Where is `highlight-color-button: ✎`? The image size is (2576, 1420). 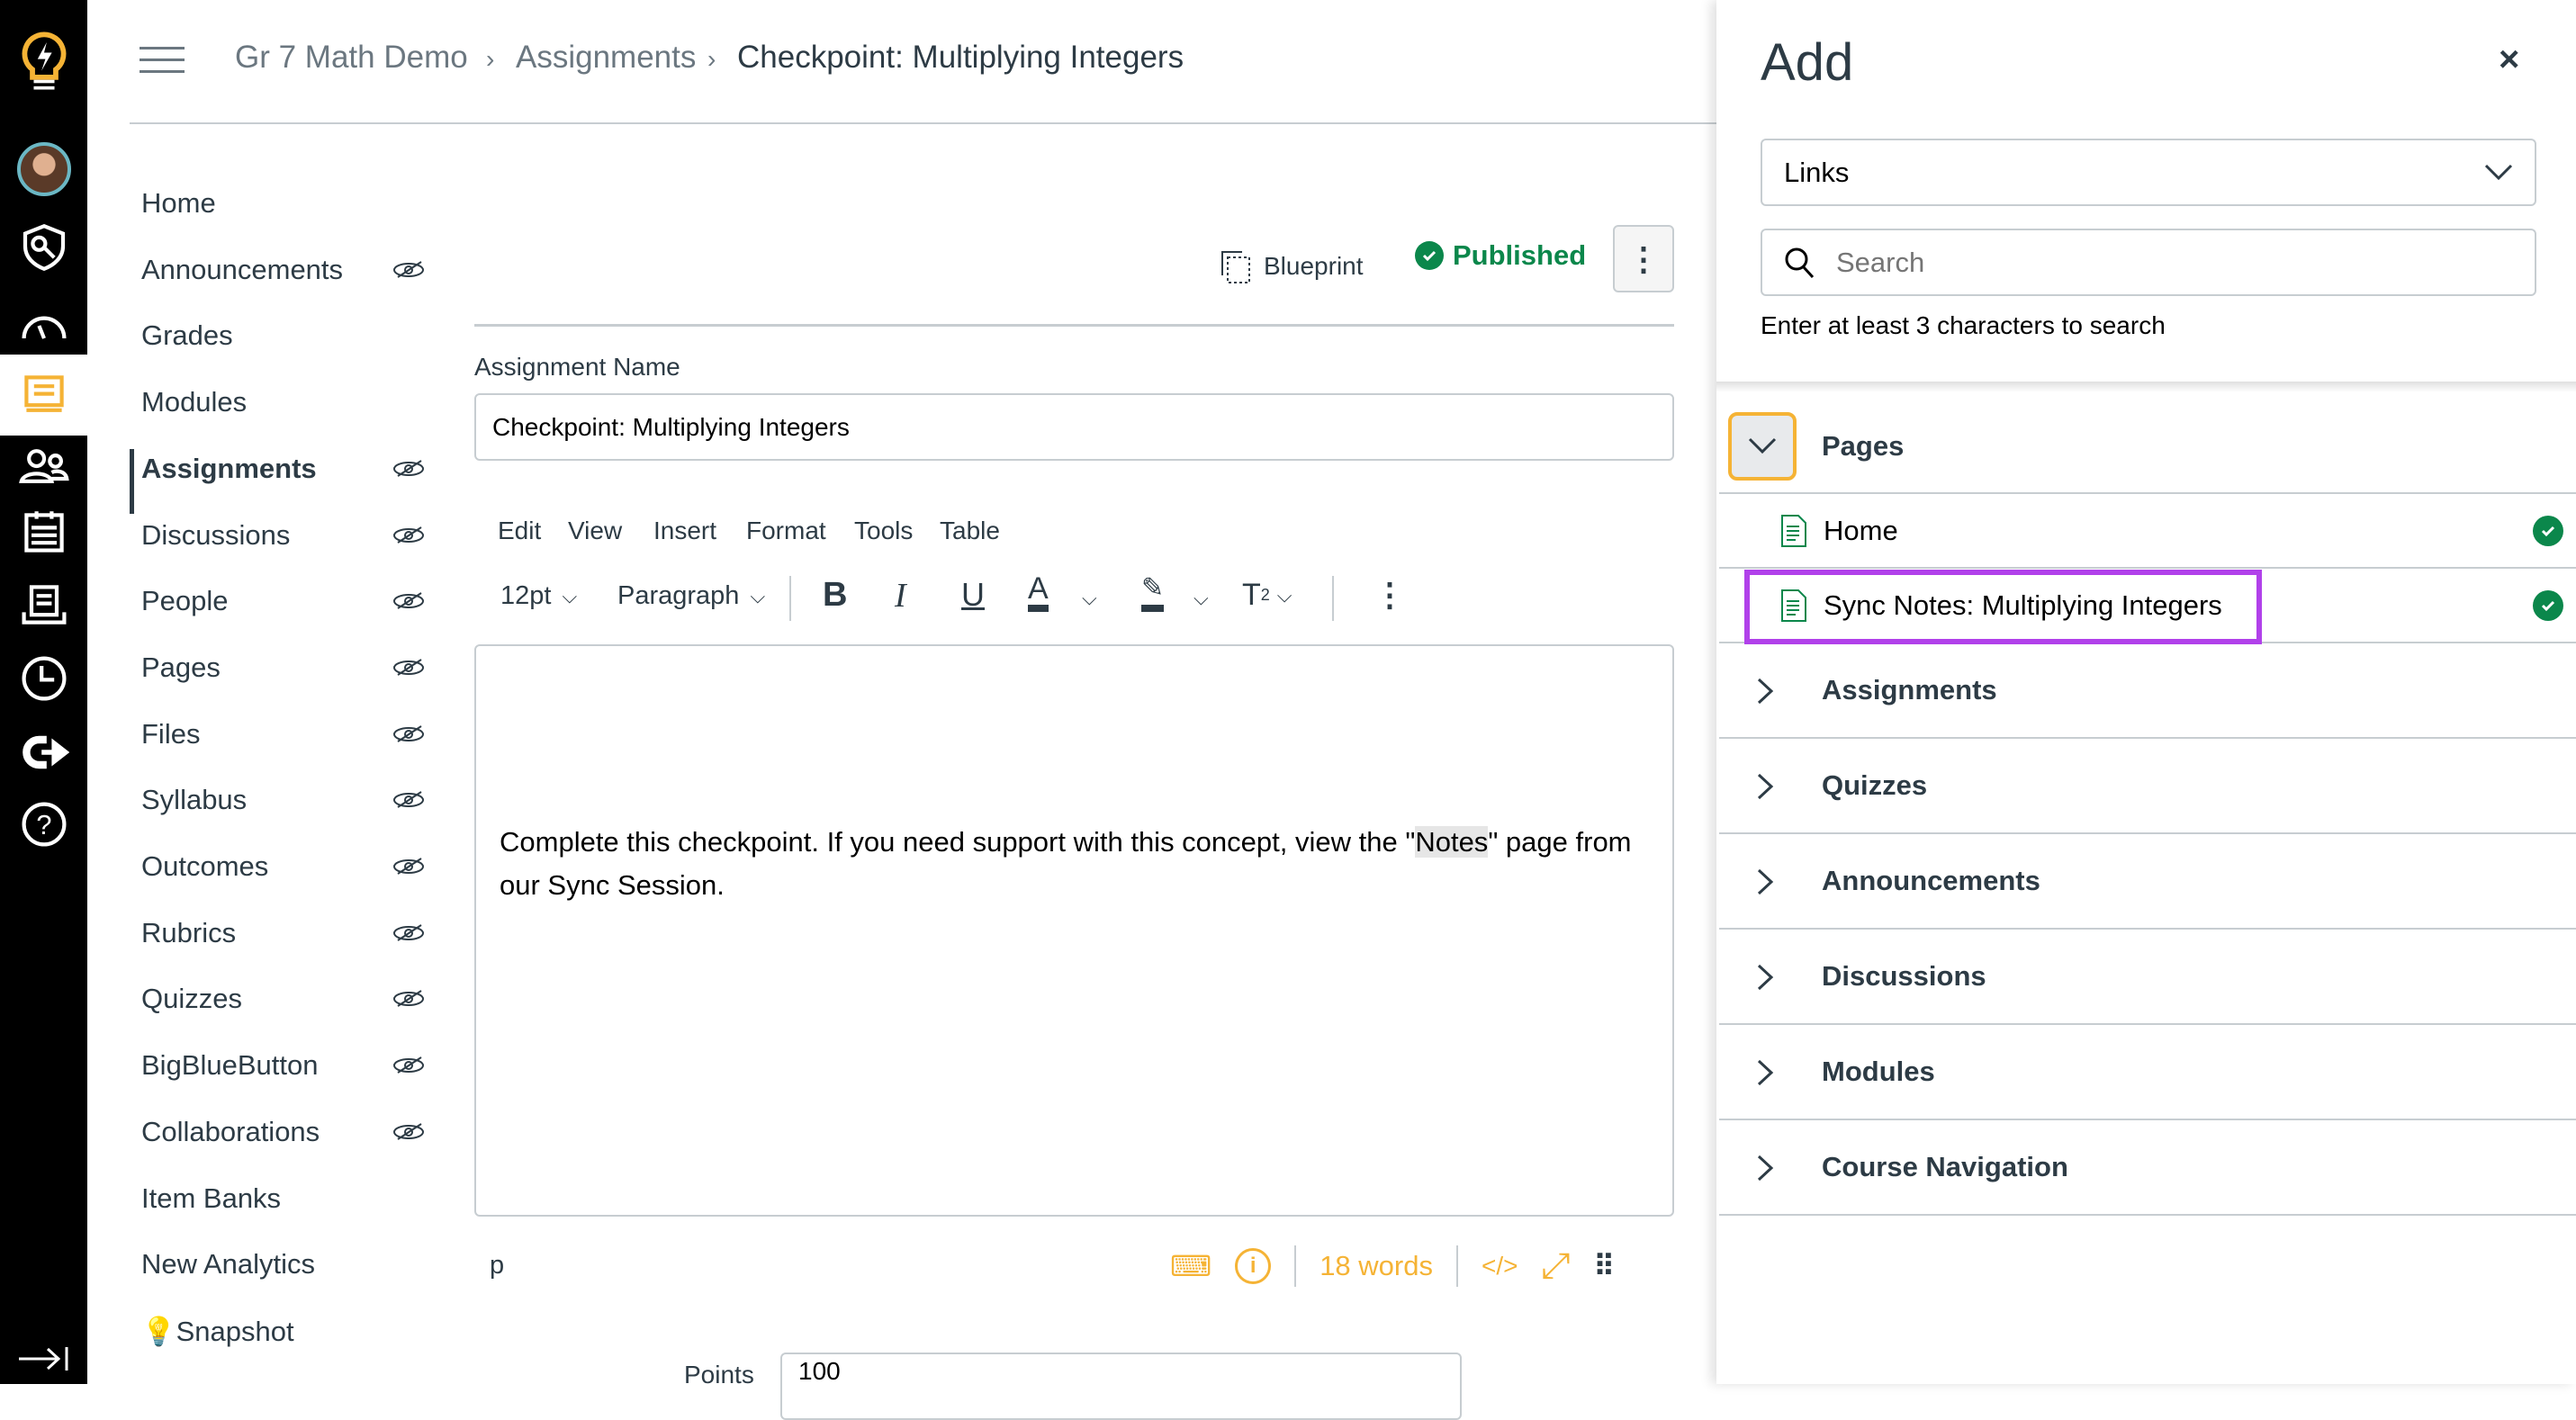 highlight-color-button: ✎ is located at coordinates (1153, 592).